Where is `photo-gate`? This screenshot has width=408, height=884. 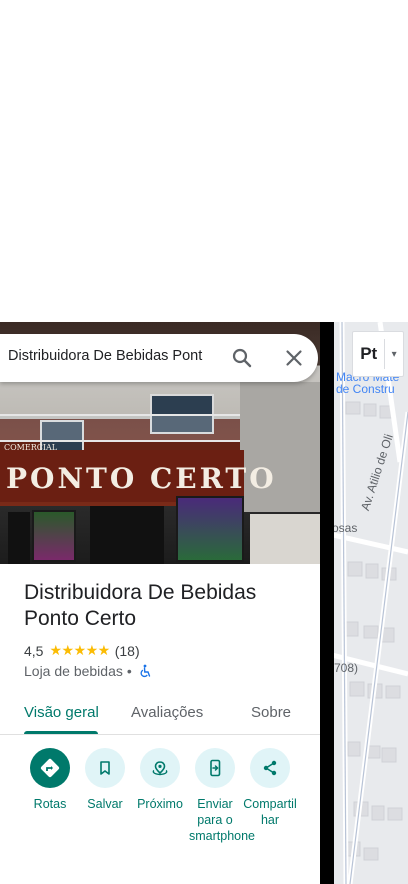
photo-gate is located at coordinates (285, 539).